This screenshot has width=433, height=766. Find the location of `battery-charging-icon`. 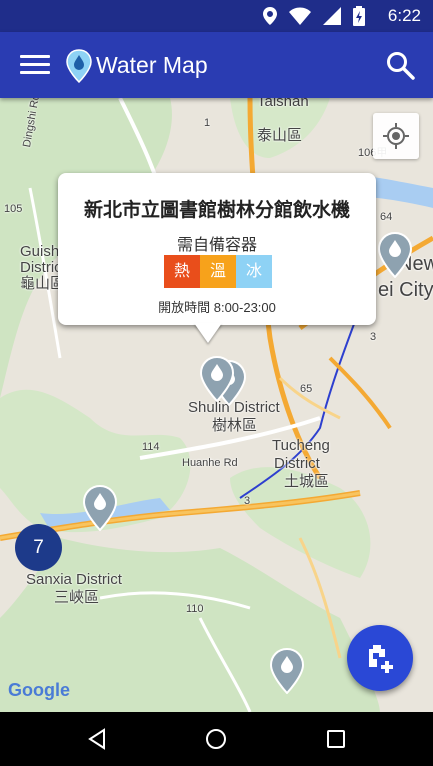

battery-charging-icon is located at coordinates (359, 16).